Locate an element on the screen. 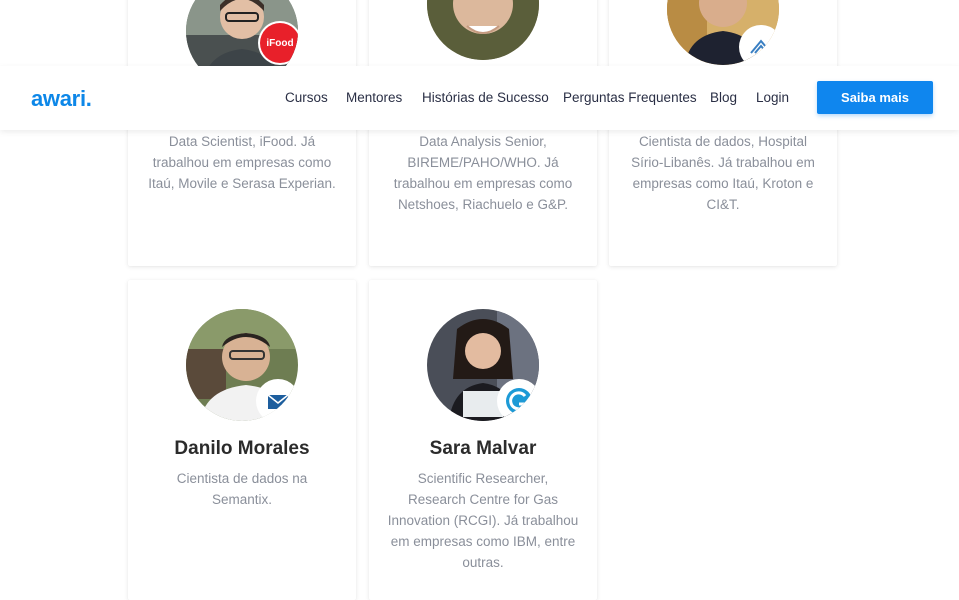 The width and height of the screenshot is (959, 600). nav-mentores: Mentores is located at coordinates (374, 97).